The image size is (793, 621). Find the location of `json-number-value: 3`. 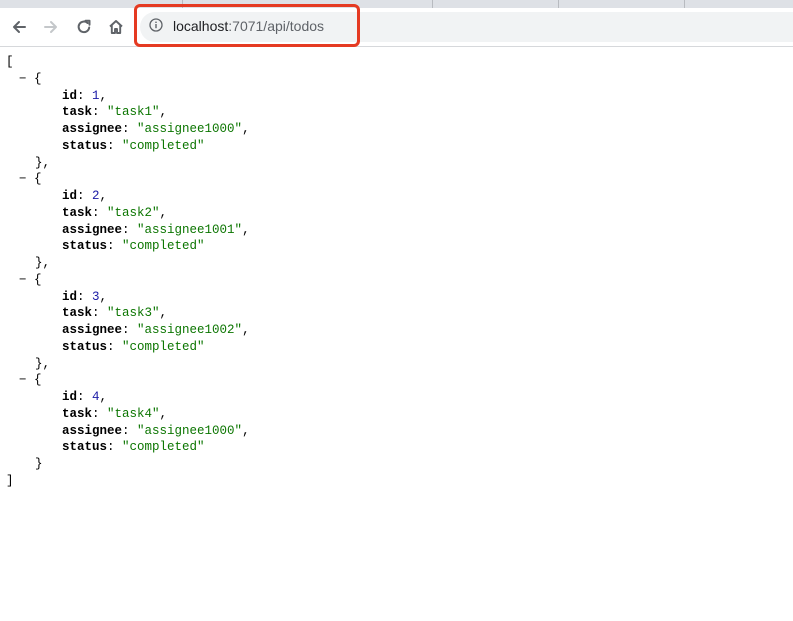

json-number-value: 3 is located at coordinates (96, 296).